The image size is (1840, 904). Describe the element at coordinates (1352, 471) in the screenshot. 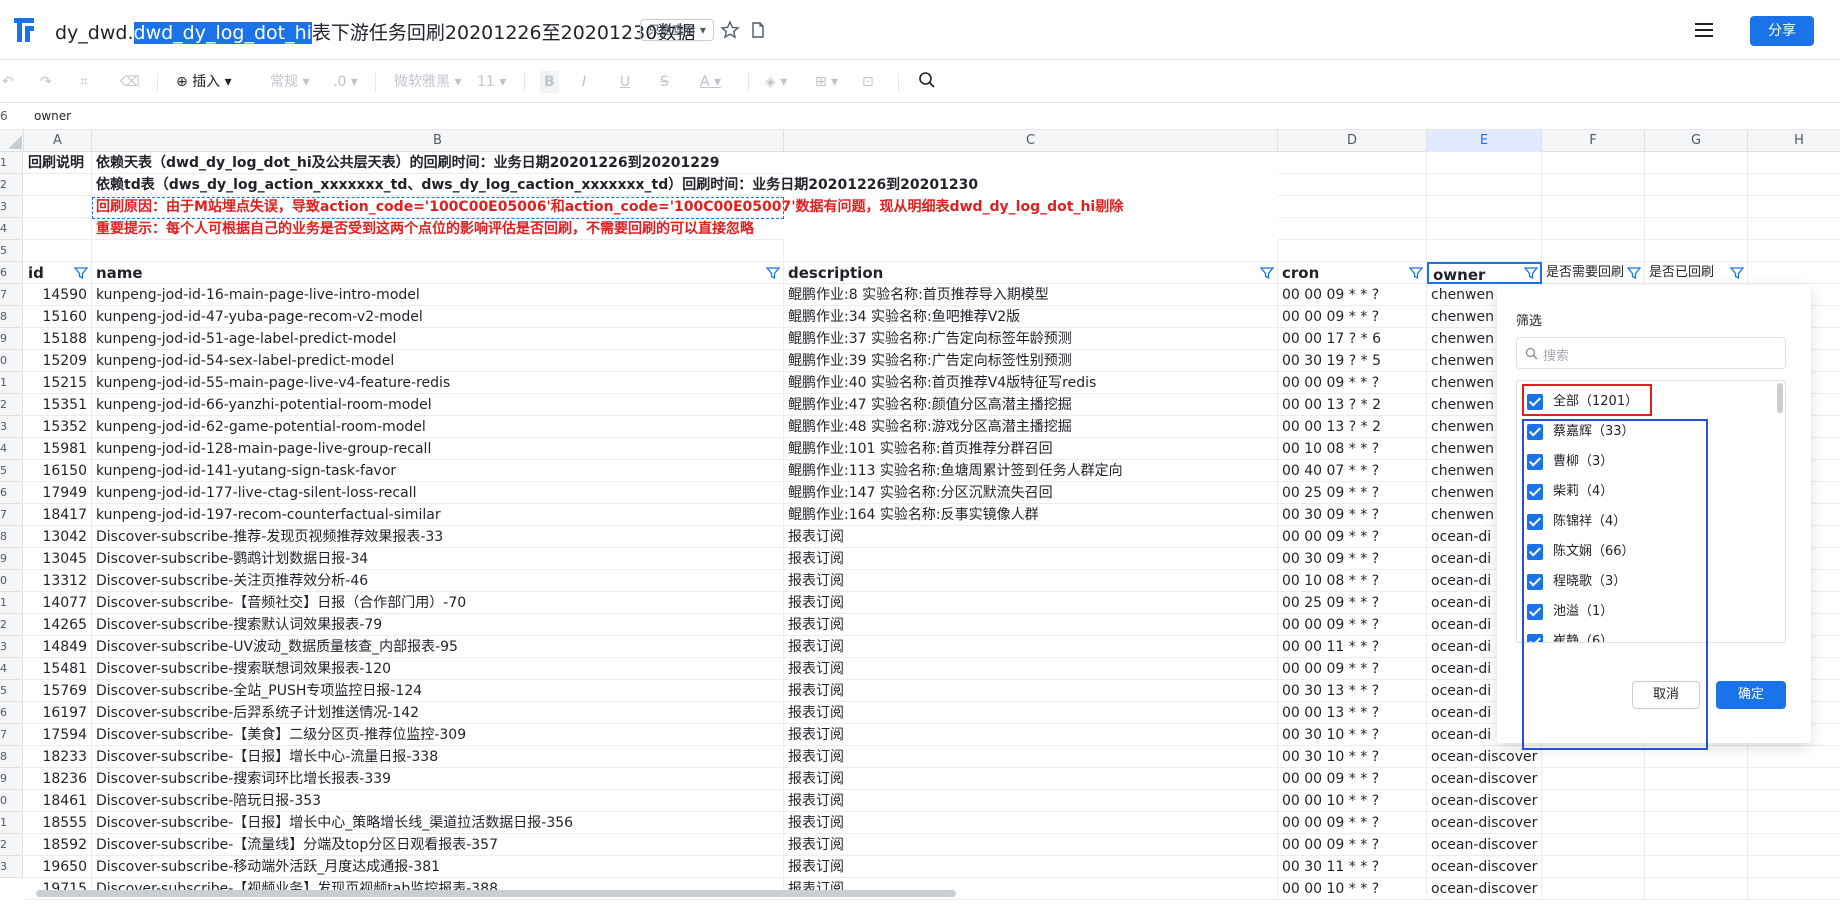

I see `cell-cron: 00 40 07 * * ?` at that location.